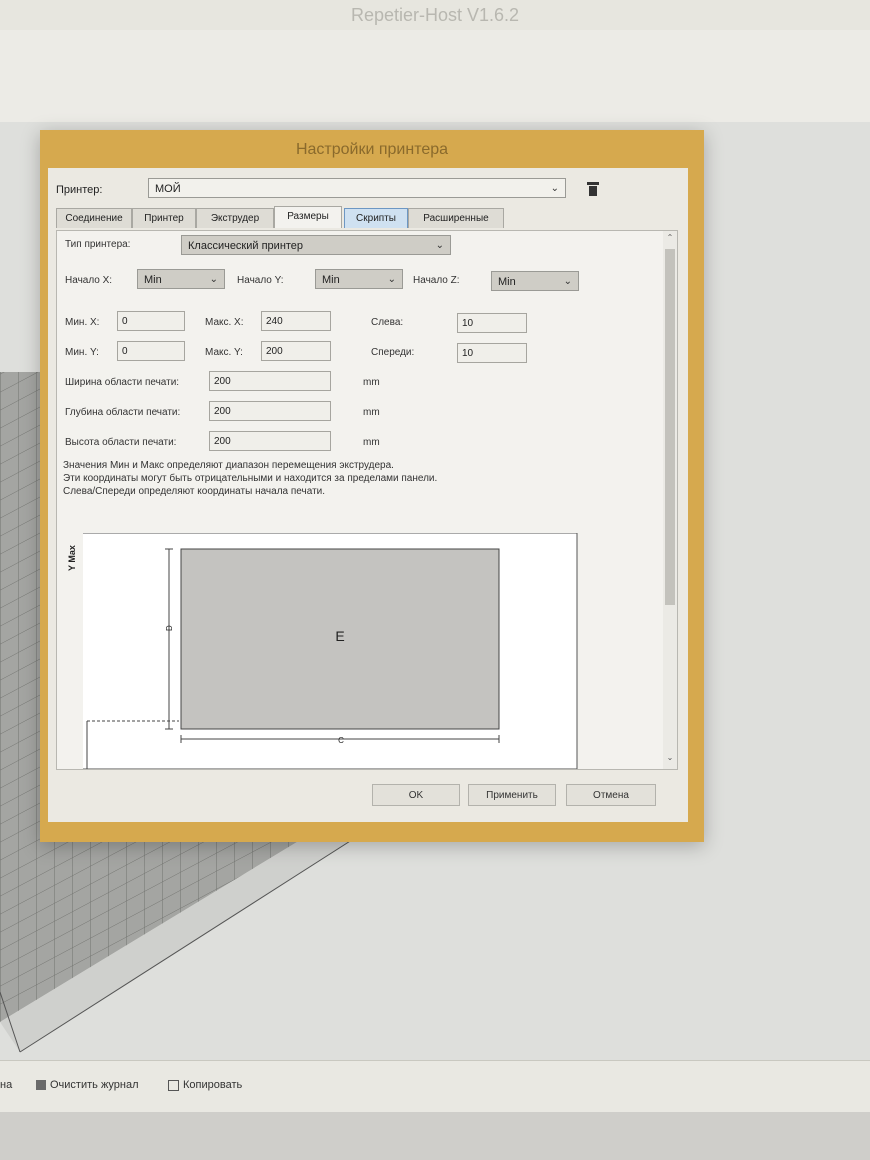  Describe the element at coordinates (224, 322) in the screenshot. I see `max-x-label: Макс. X:` at that location.